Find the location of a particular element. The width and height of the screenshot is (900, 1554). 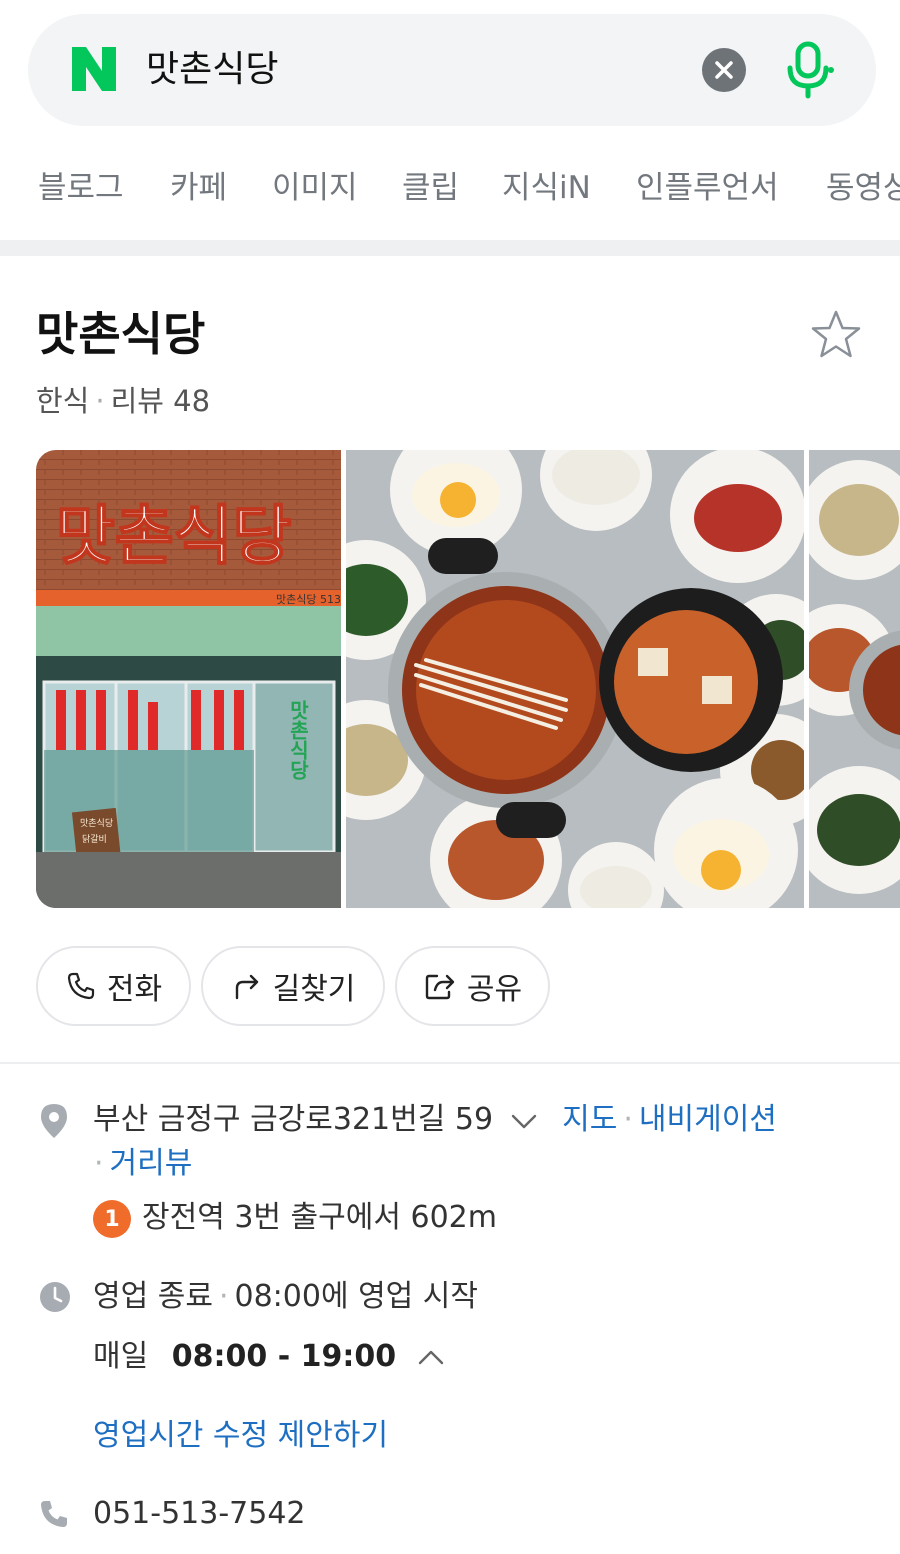

tab-kin: 지식iN is located at coordinates (546, 188).